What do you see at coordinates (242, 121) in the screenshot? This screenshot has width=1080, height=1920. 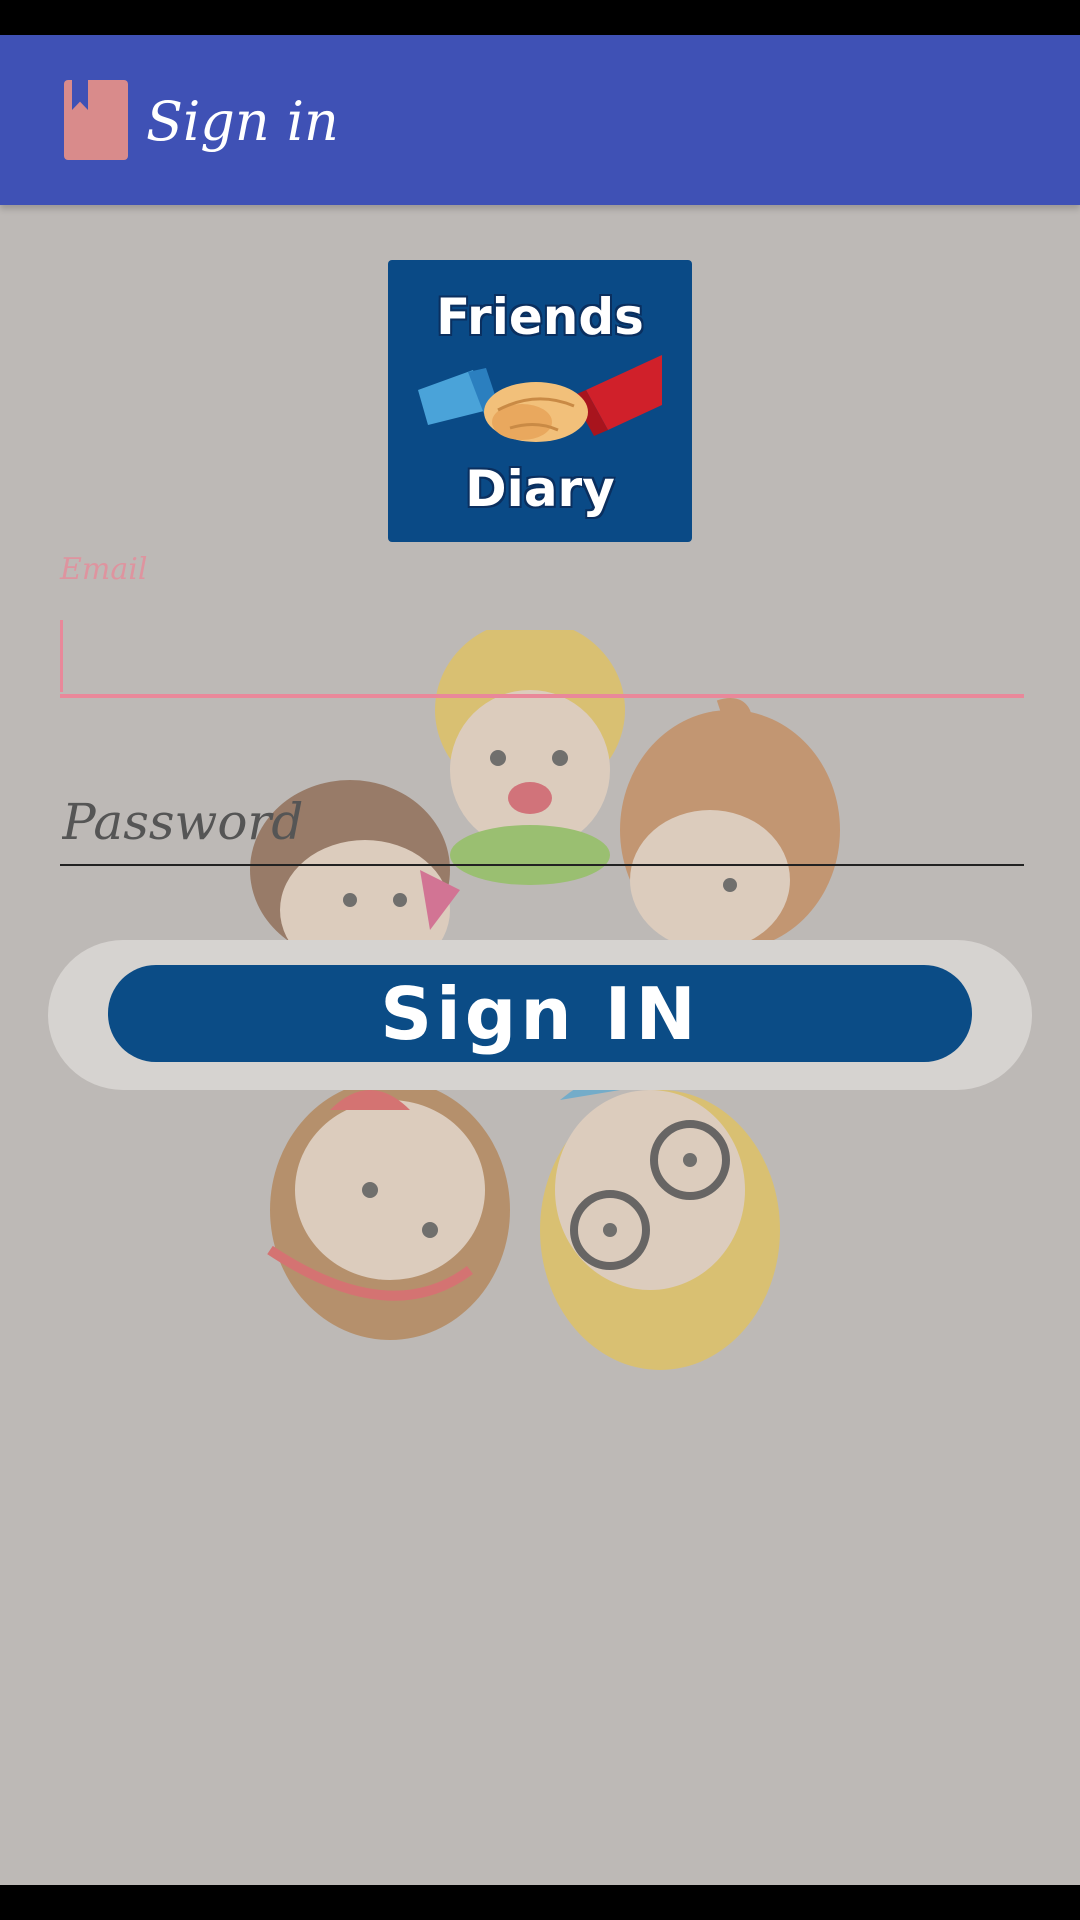 I see `page-title: Sign in` at bounding box center [242, 121].